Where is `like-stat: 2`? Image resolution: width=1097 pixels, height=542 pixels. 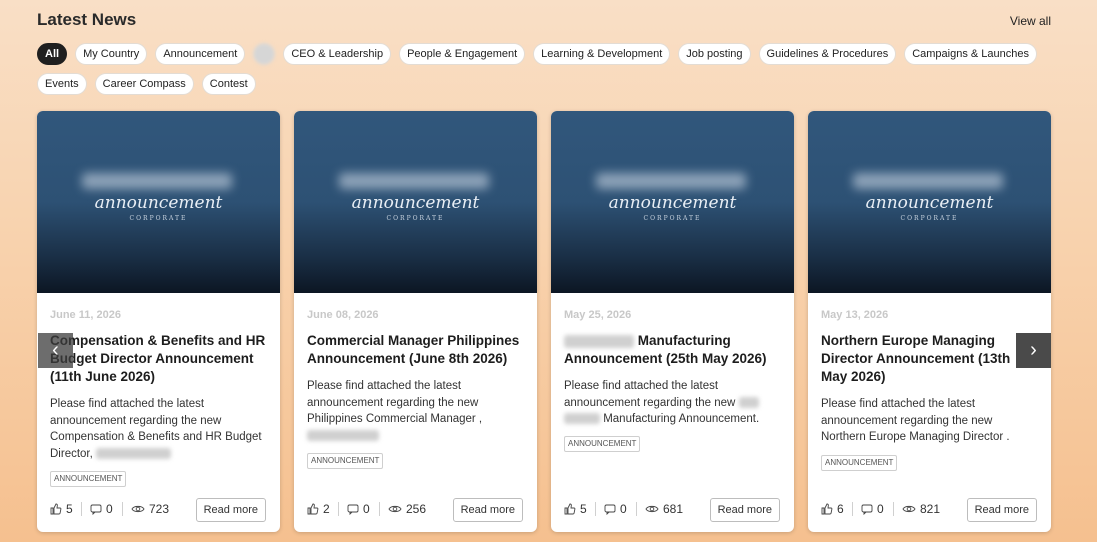 like-stat: 2 is located at coordinates (318, 509).